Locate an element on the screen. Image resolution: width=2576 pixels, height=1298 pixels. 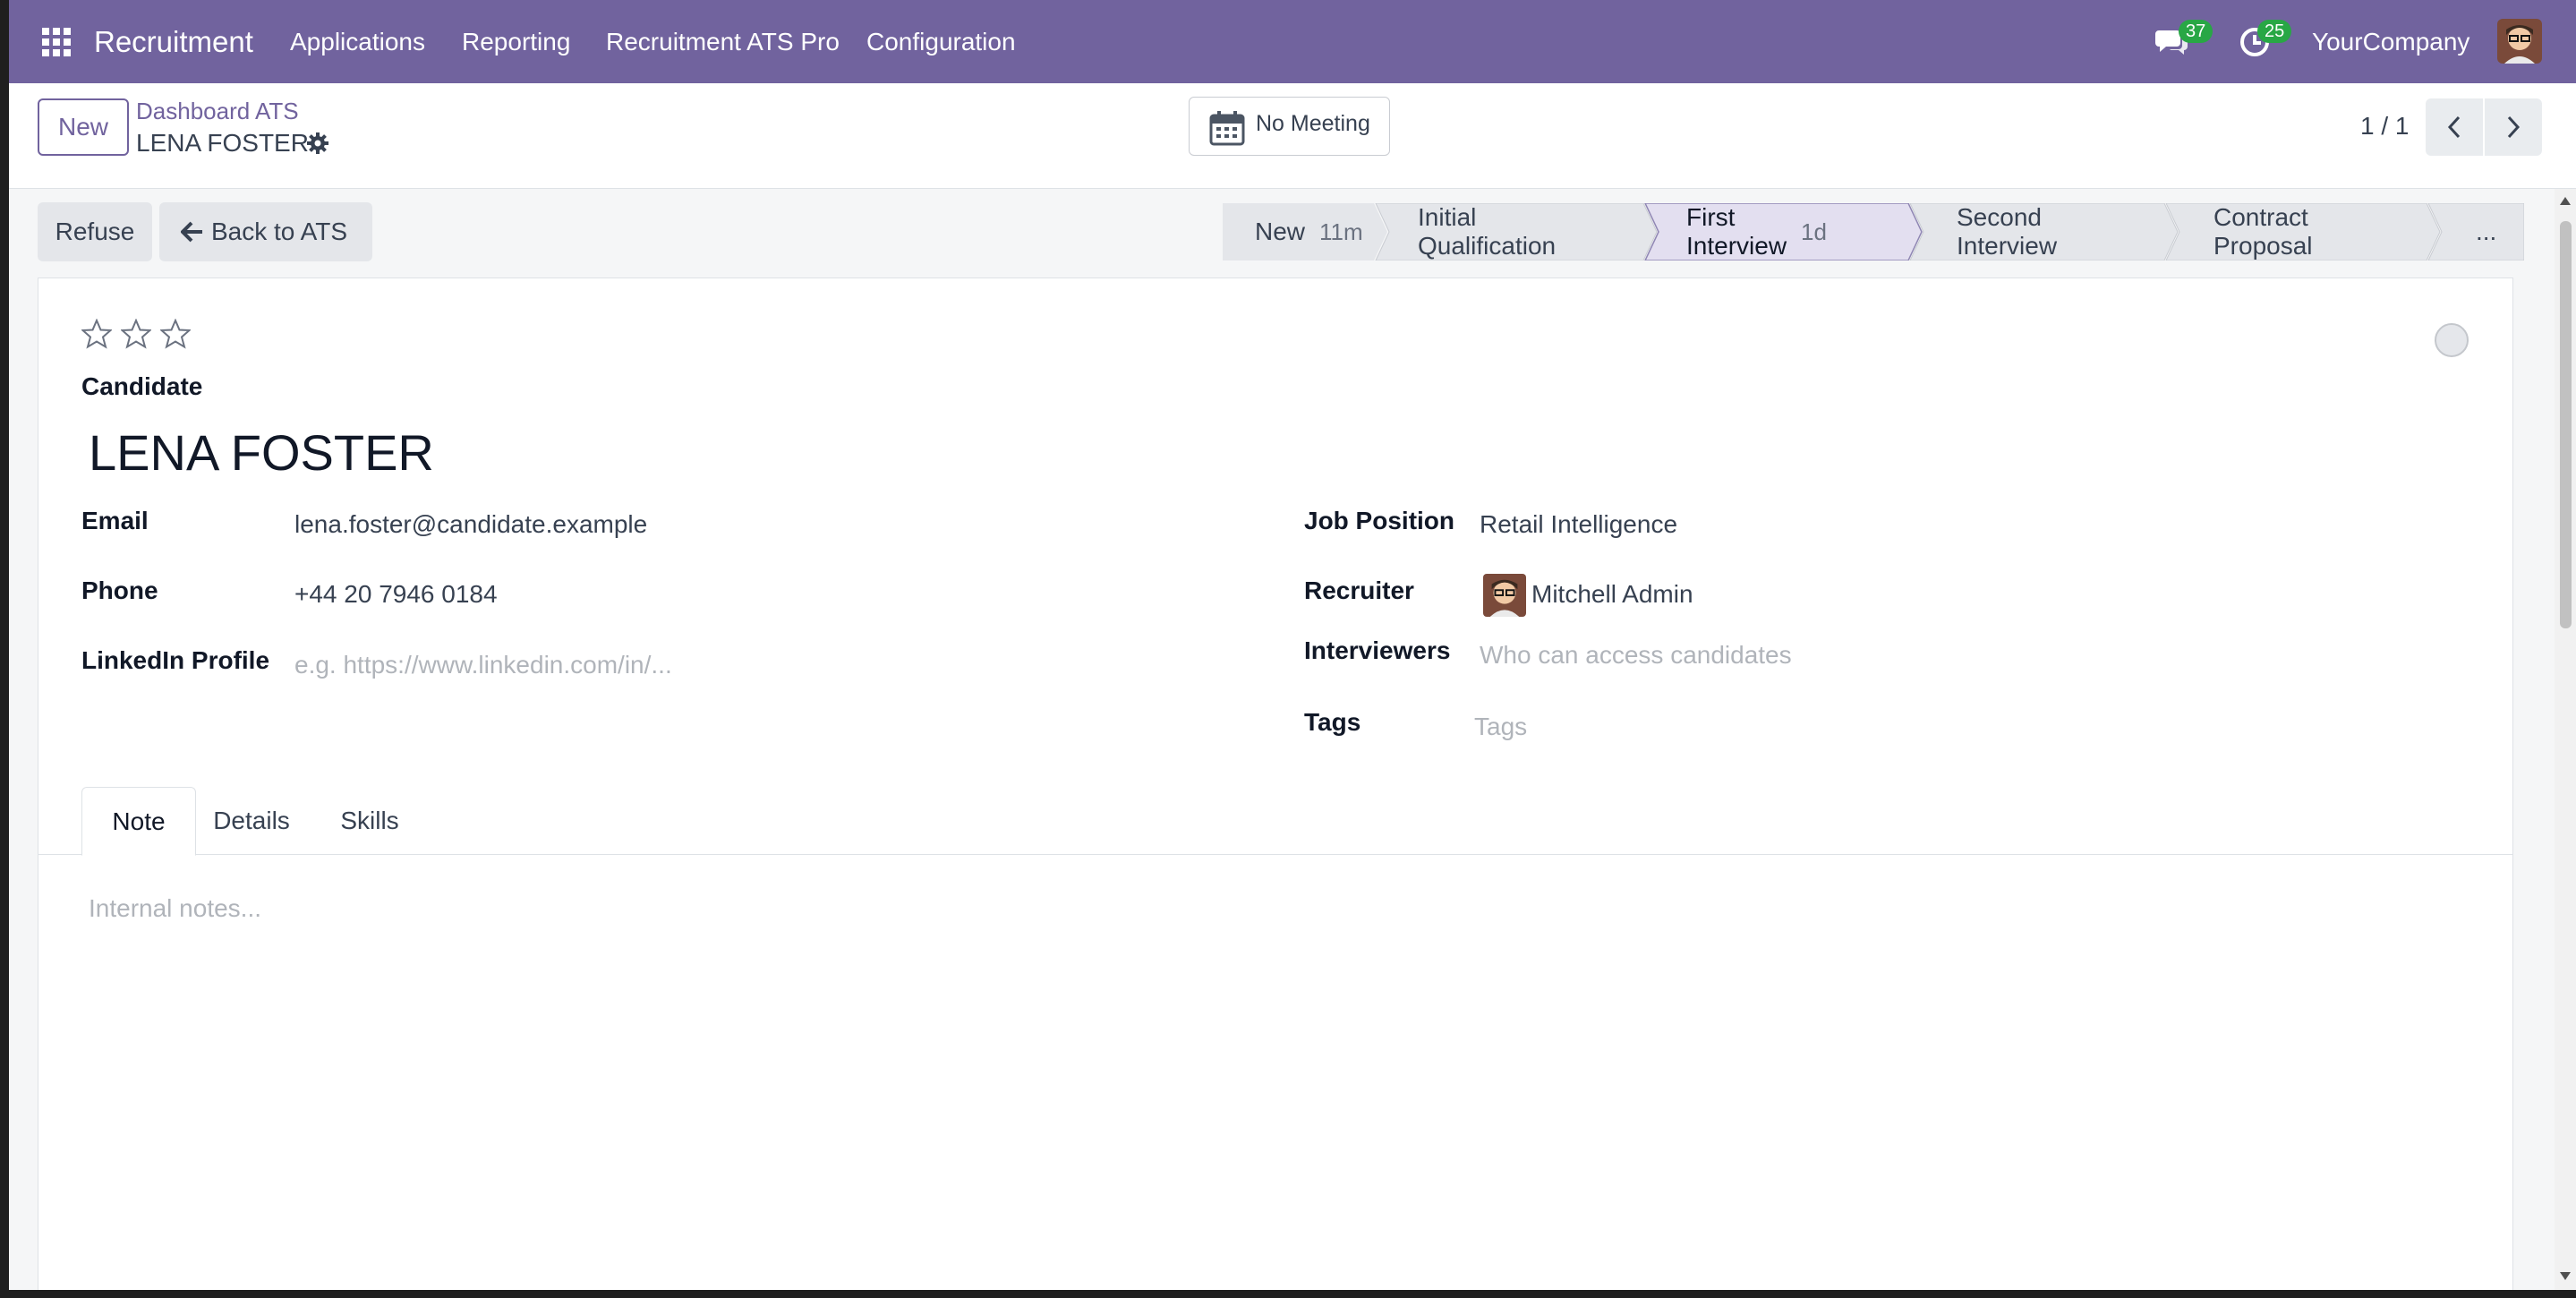
recruiter-label: Recruiter is located at coordinates (1359, 590).